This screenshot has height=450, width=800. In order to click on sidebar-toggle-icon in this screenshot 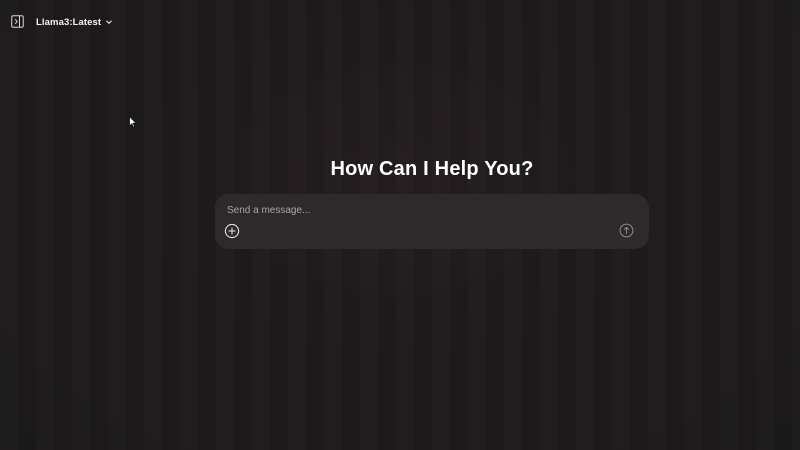, I will do `click(17, 21)`.